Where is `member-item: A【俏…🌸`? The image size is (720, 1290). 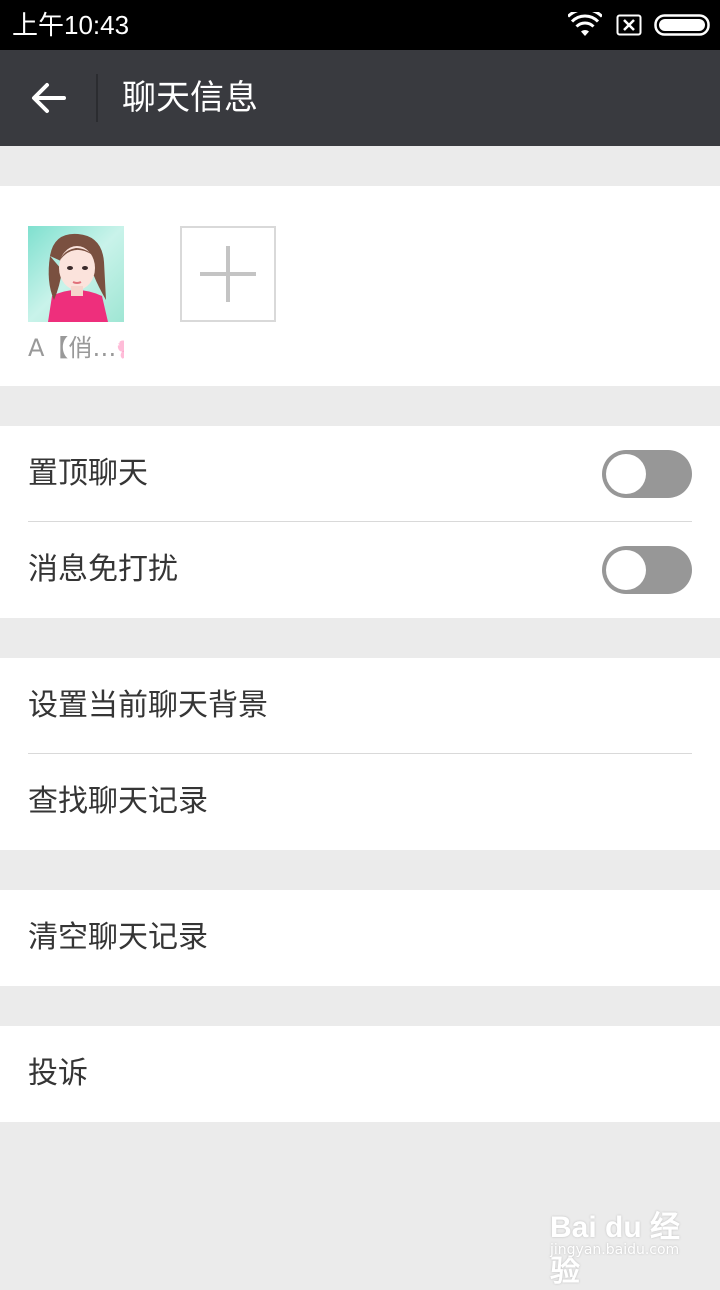 member-item: A【俏…🌸 is located at coordinates (76, 296).